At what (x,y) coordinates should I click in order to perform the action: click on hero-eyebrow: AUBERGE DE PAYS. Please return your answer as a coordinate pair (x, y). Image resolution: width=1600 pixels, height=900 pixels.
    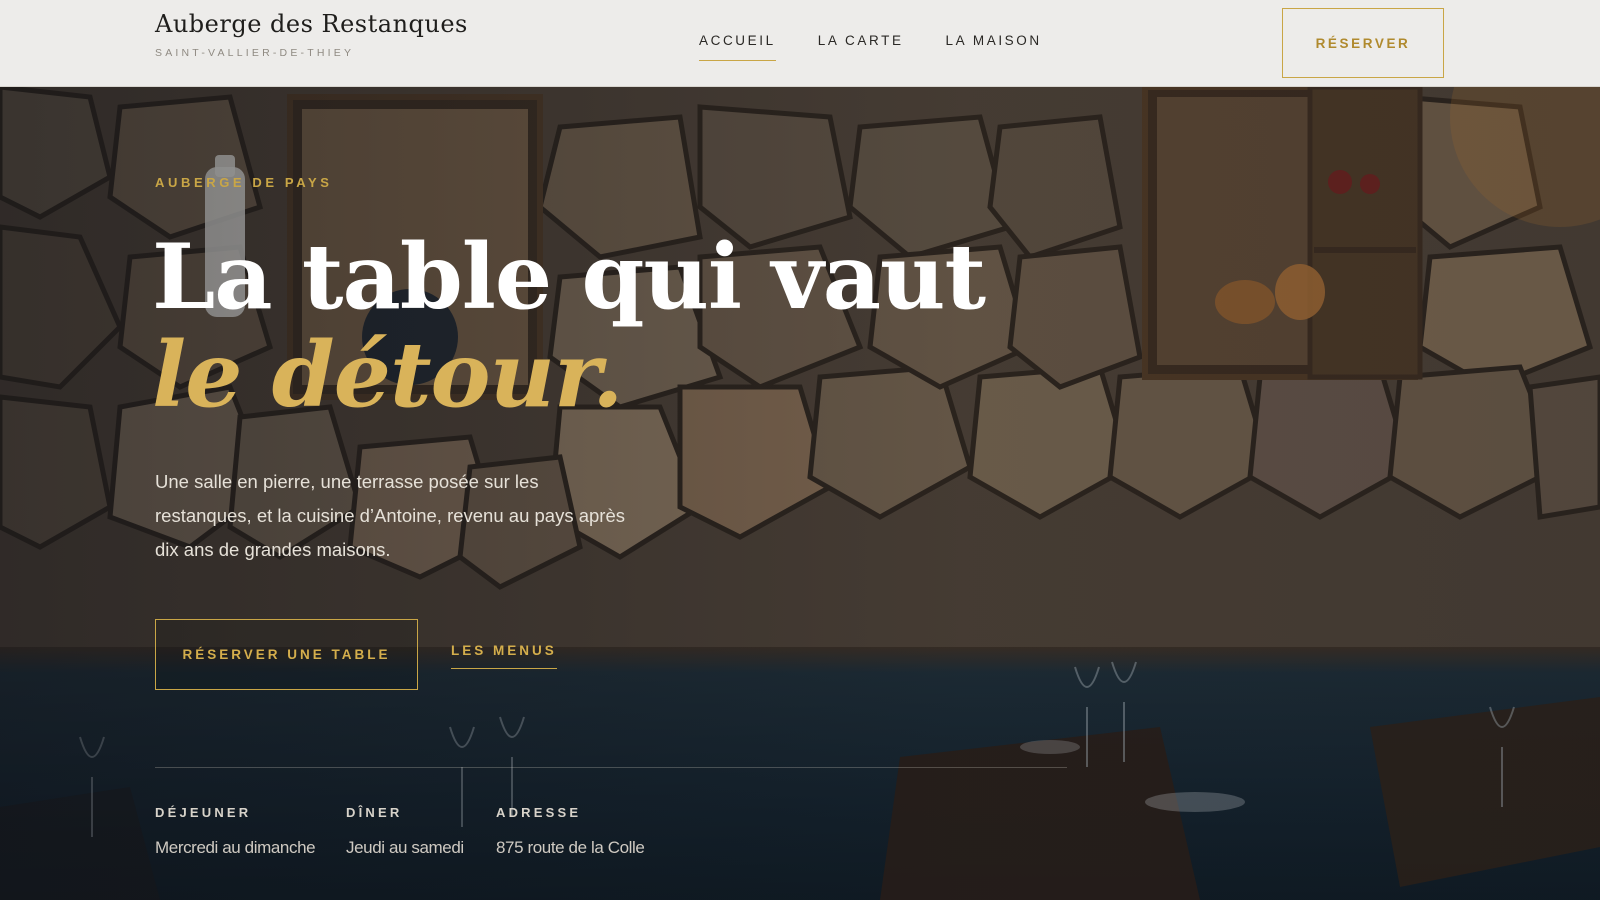
    Looking at the image, I should click on (244, 182).